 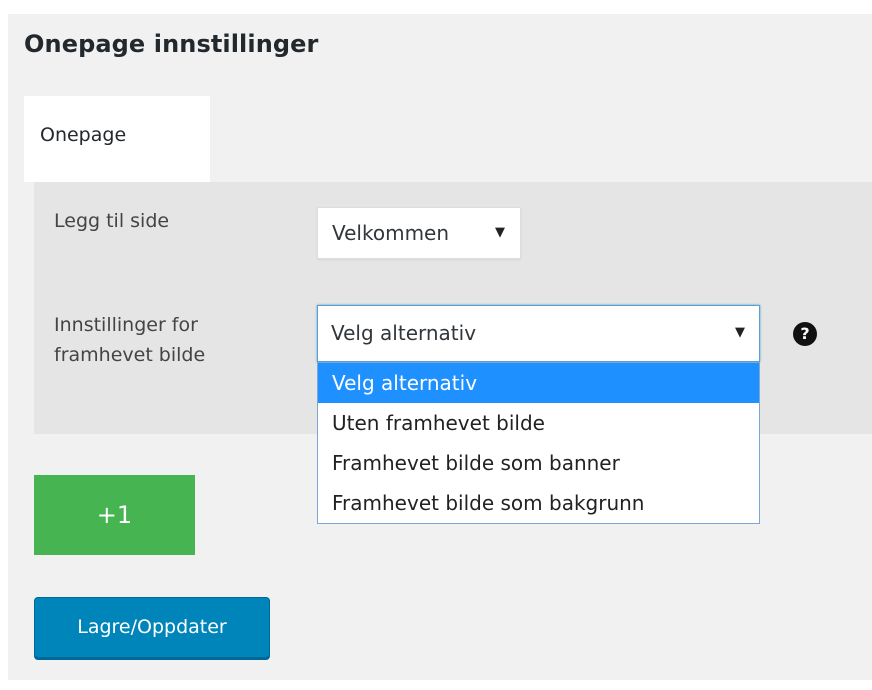 What do you see at coordinates (152, 627) in the screenshot?
I see `save-button: Lagre/Oppdater` at bounding box center [152, 627].